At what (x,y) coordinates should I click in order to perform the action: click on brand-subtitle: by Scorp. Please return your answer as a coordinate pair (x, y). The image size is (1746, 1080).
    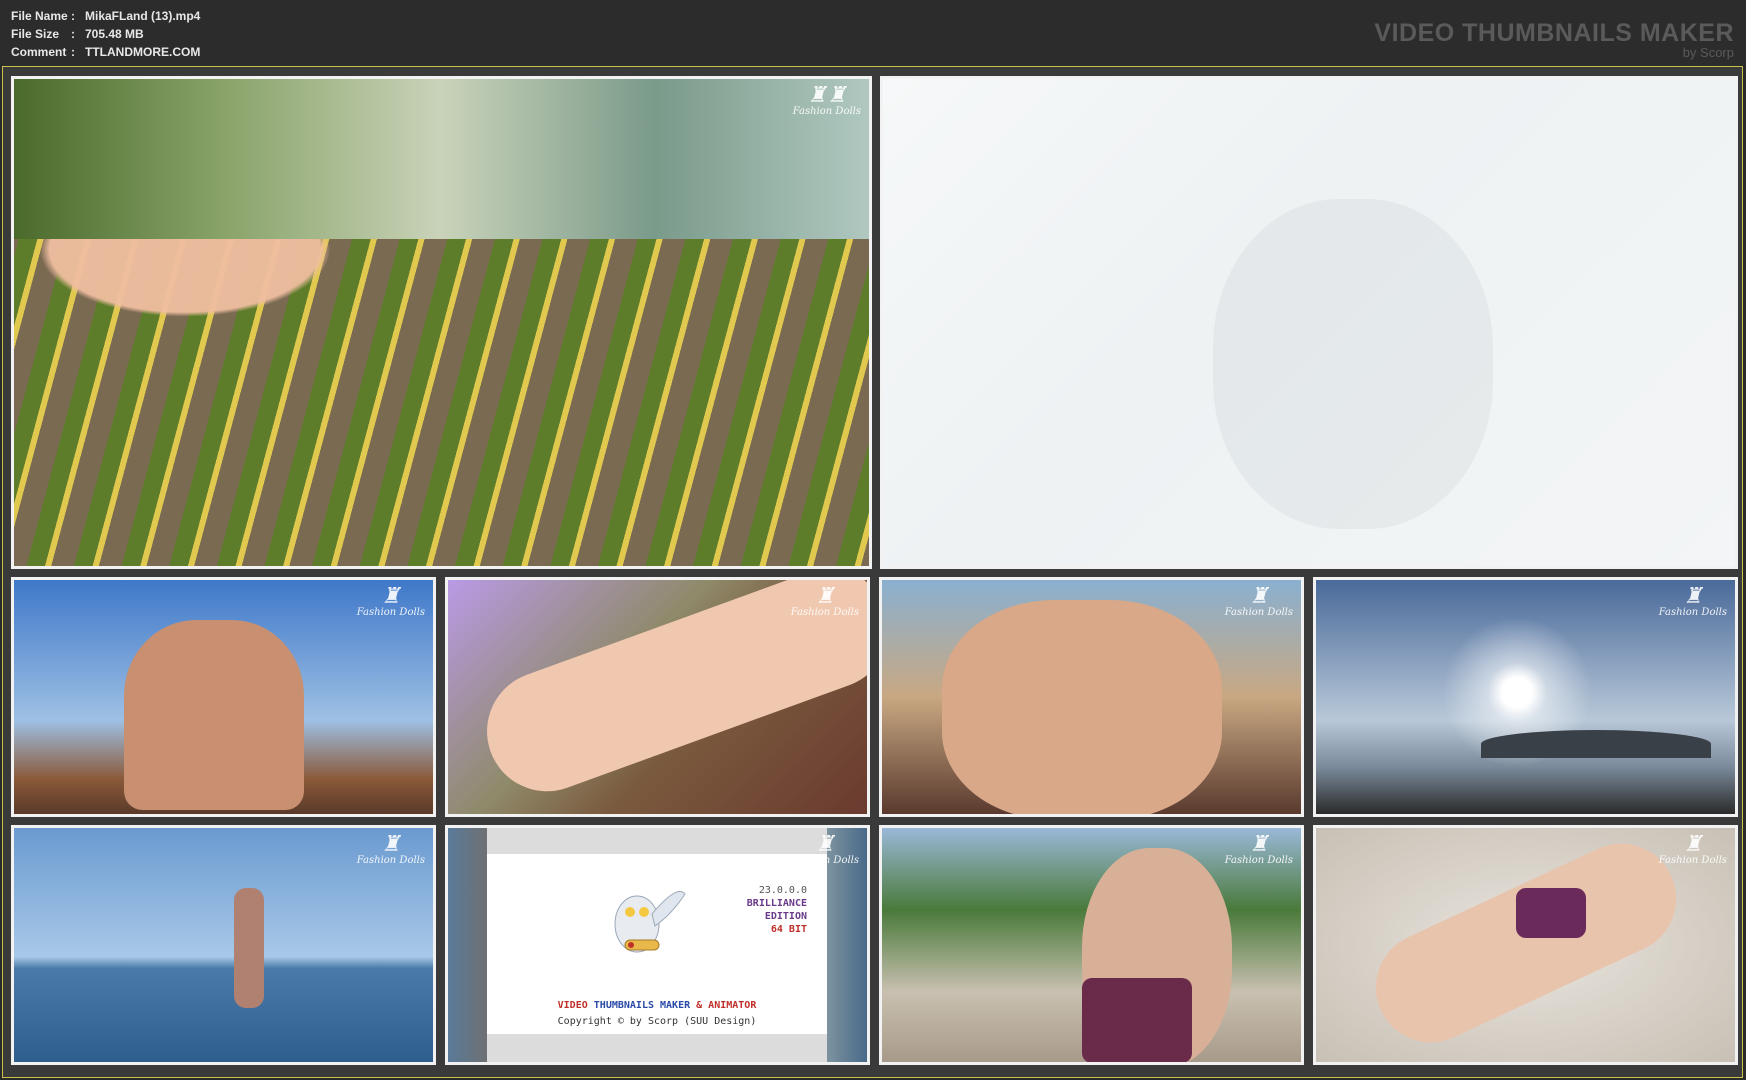
    Looking at the image, I should click on (1708, 52).